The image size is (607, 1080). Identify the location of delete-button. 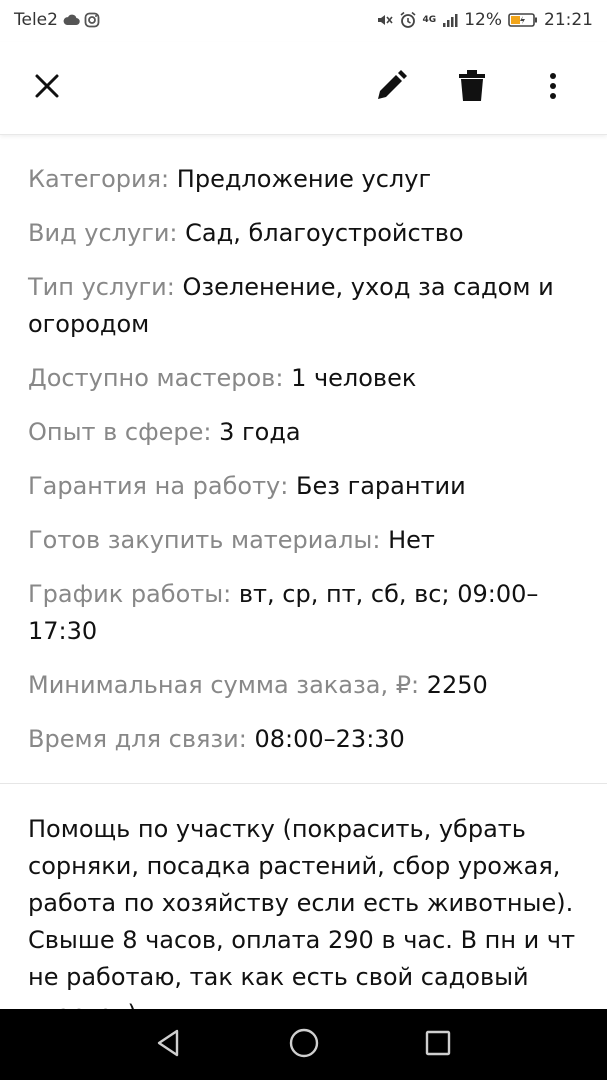
(472, 88).